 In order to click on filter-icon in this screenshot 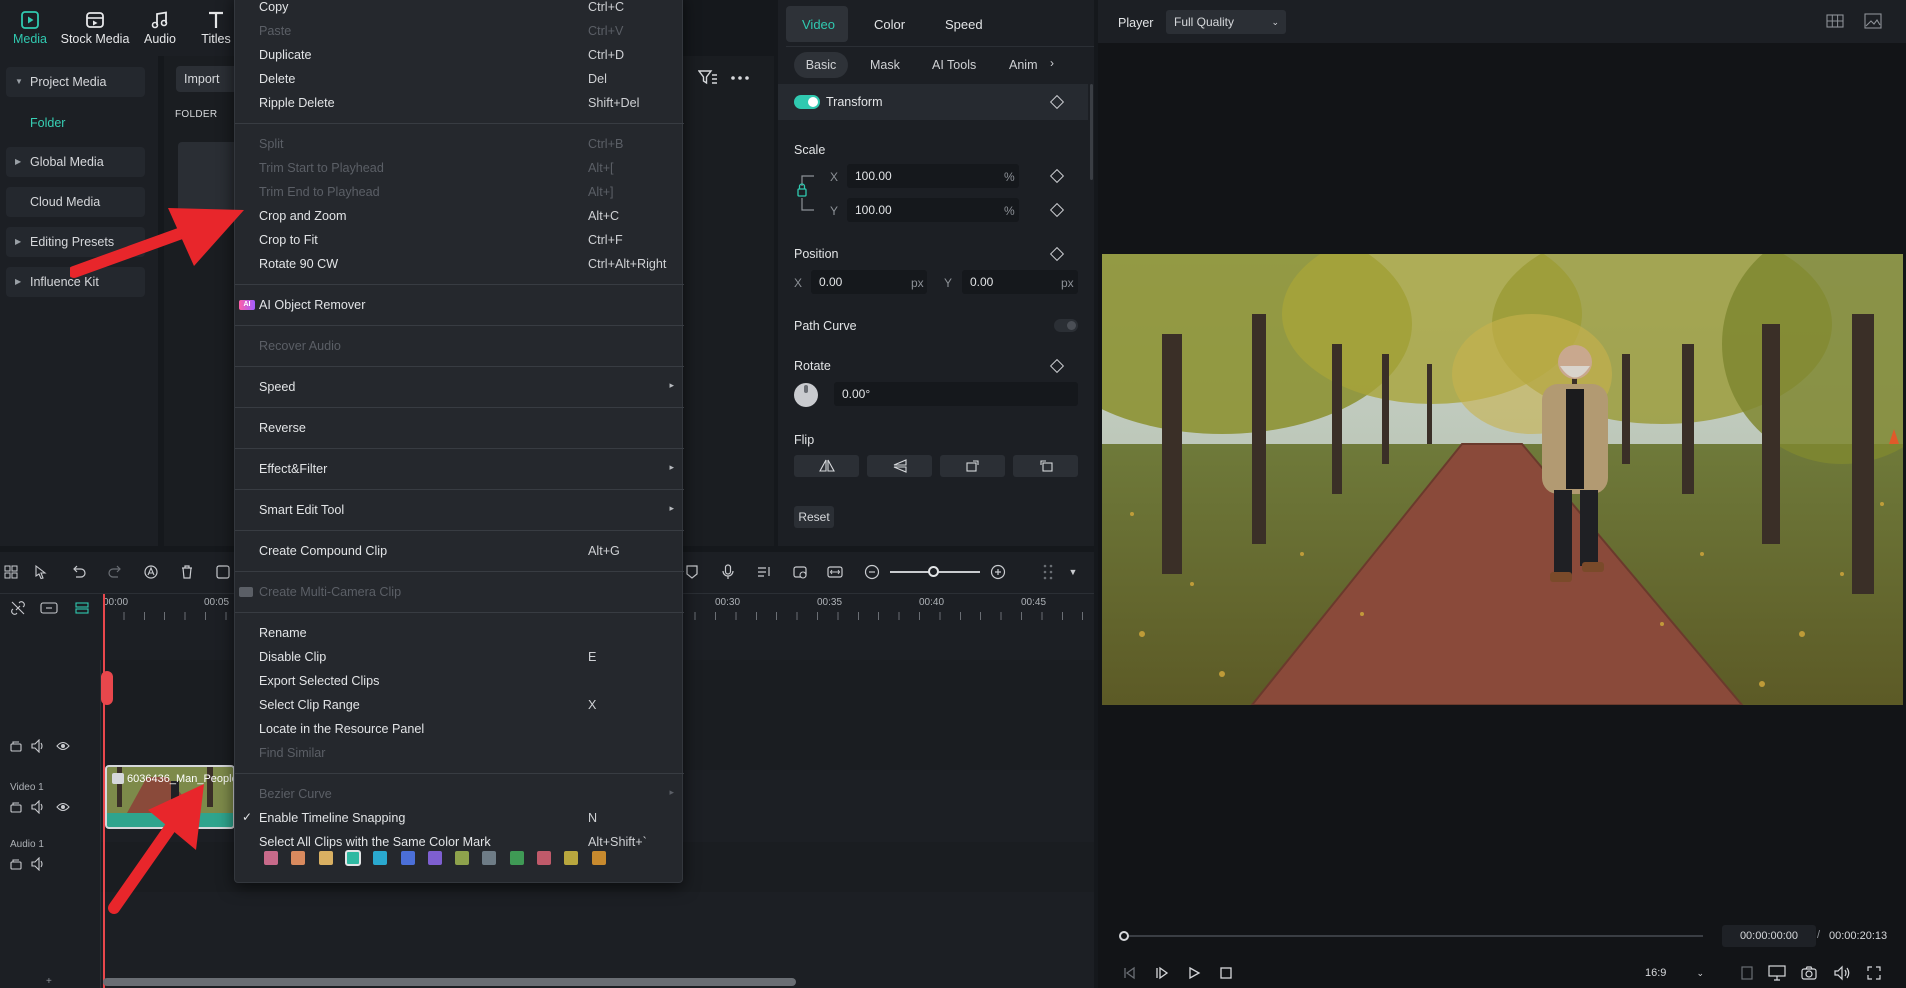, I will do `click(708, 78)`.